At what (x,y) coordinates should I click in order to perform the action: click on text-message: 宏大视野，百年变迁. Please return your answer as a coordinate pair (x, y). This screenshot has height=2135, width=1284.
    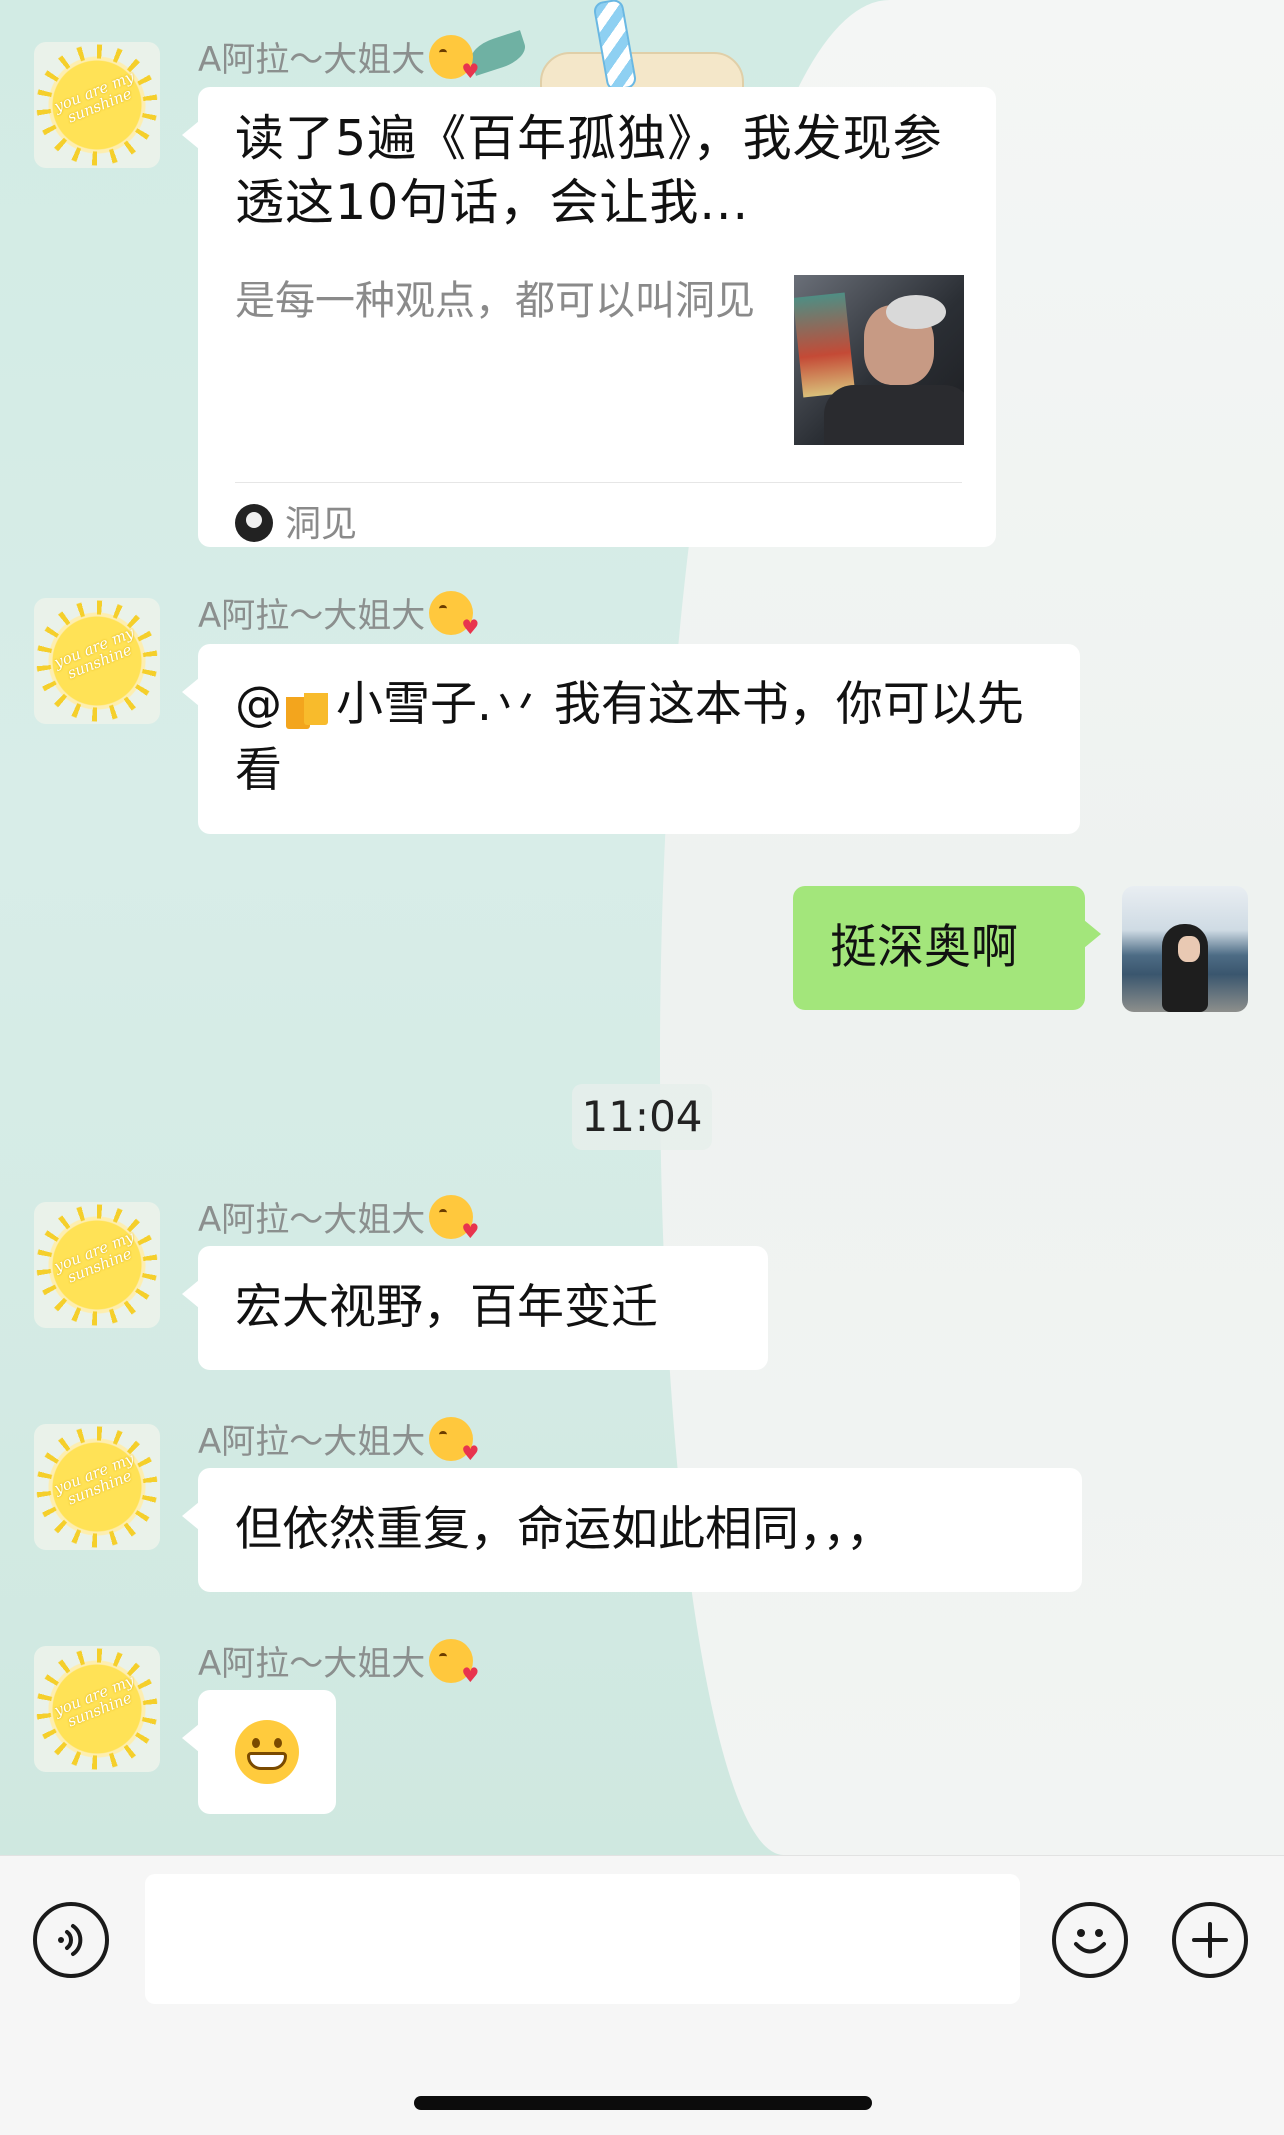
    Looking at the image, I should click on (475, 1308).